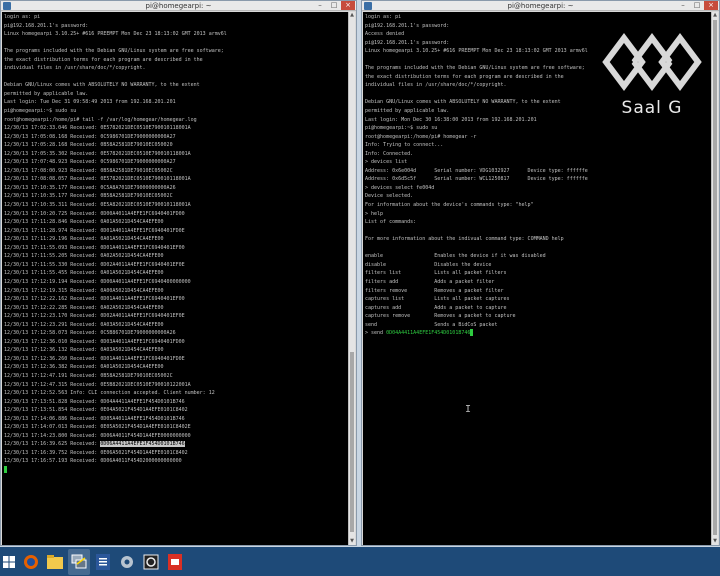  I want to click on right-title-bar: pi@homegearpi: ~ – □ ×, so click(540, 6).